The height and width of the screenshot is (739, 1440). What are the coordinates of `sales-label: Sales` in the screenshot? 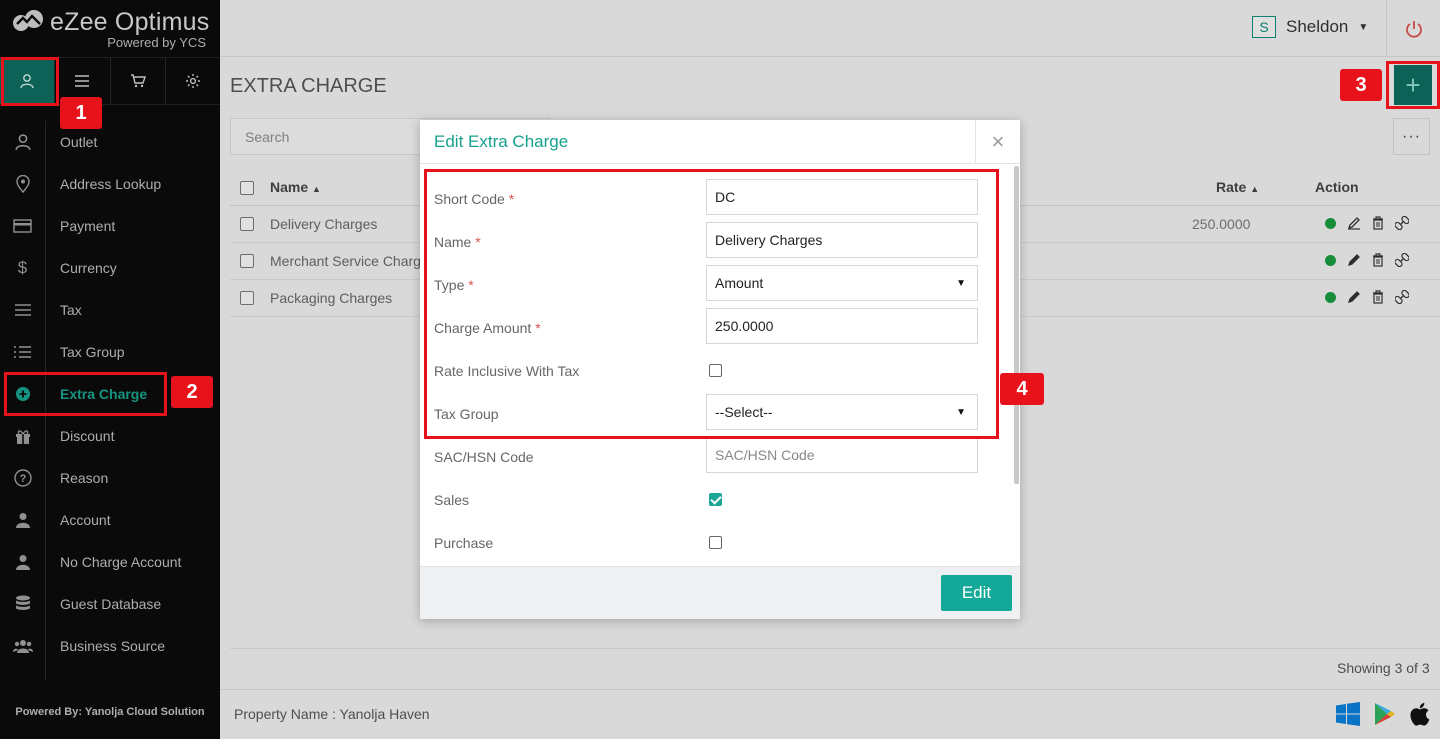 It's located at (452, 500).